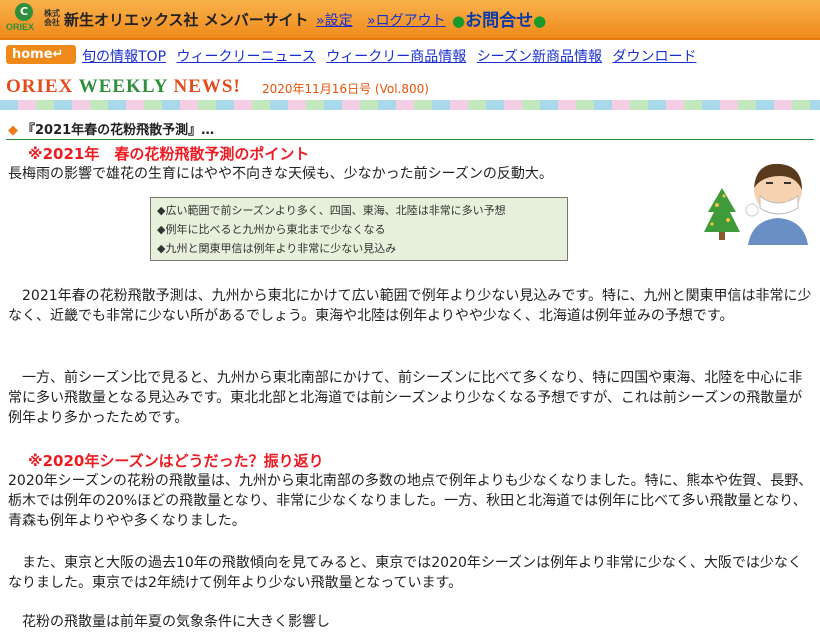  What do you see at coordinates (176, 622) in the screenshot?
I see `paragraph: 花粉の飛散量は前年夏の気象条件に大きく影響し` at bounding box center [176, 622].